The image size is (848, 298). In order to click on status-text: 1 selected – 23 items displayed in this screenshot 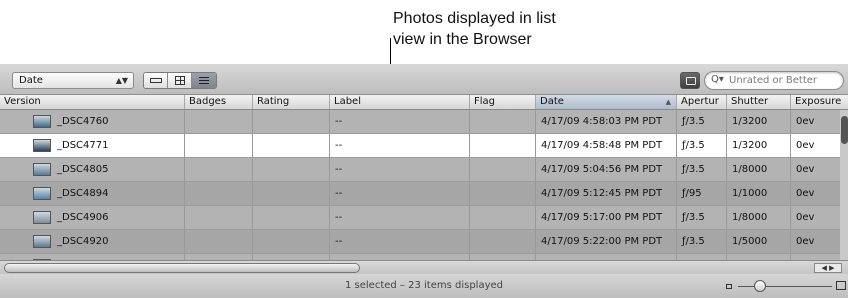, I will do `click(423, 285)`.